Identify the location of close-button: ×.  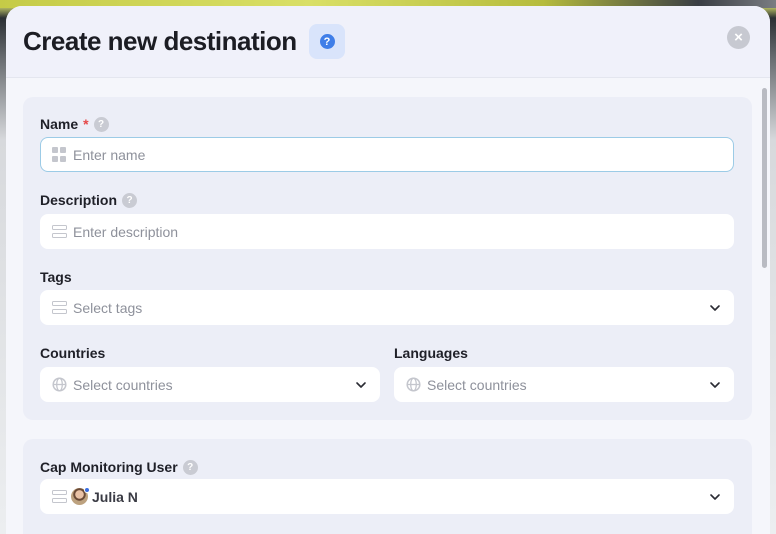
(738, 37).